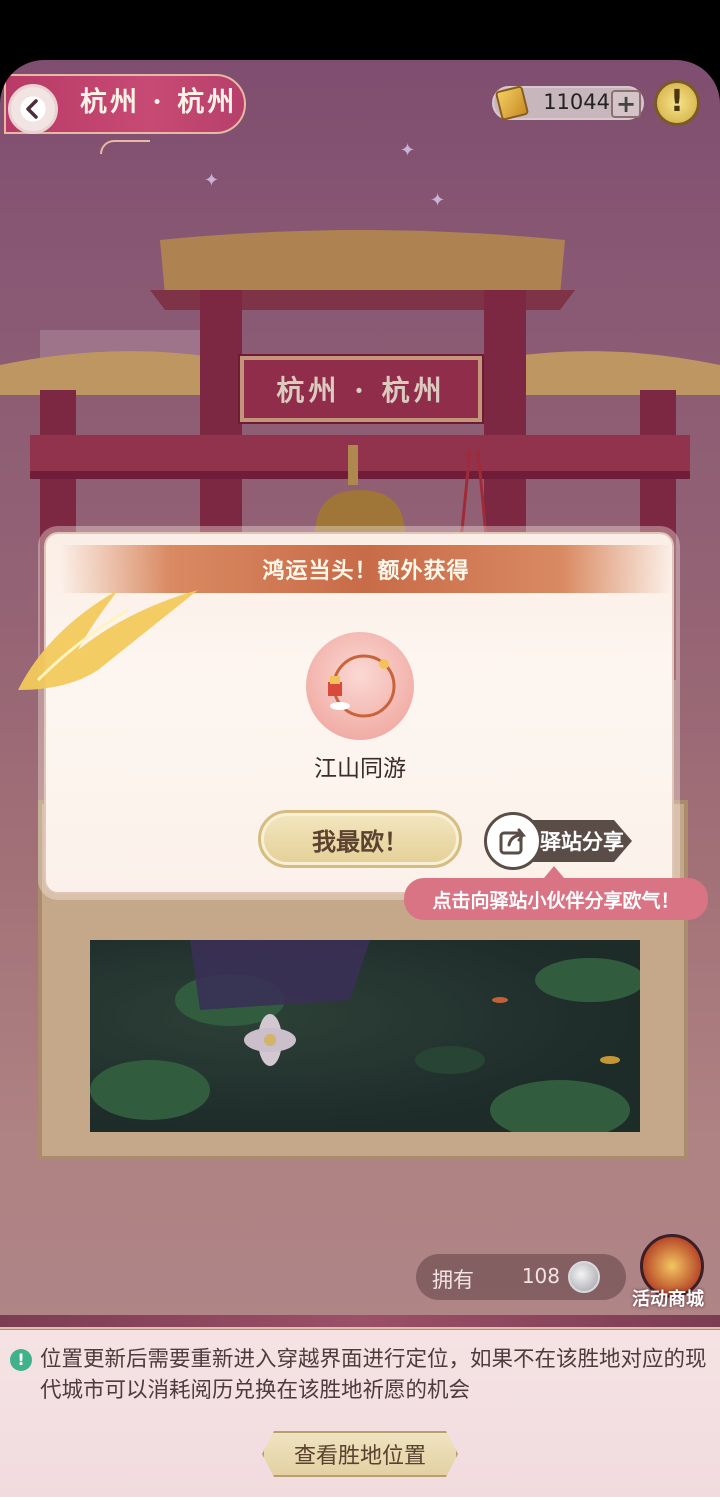  Describe the element at coordinates (584, 1277) in the screenshot. I see `silver-bell-icon` at that location.